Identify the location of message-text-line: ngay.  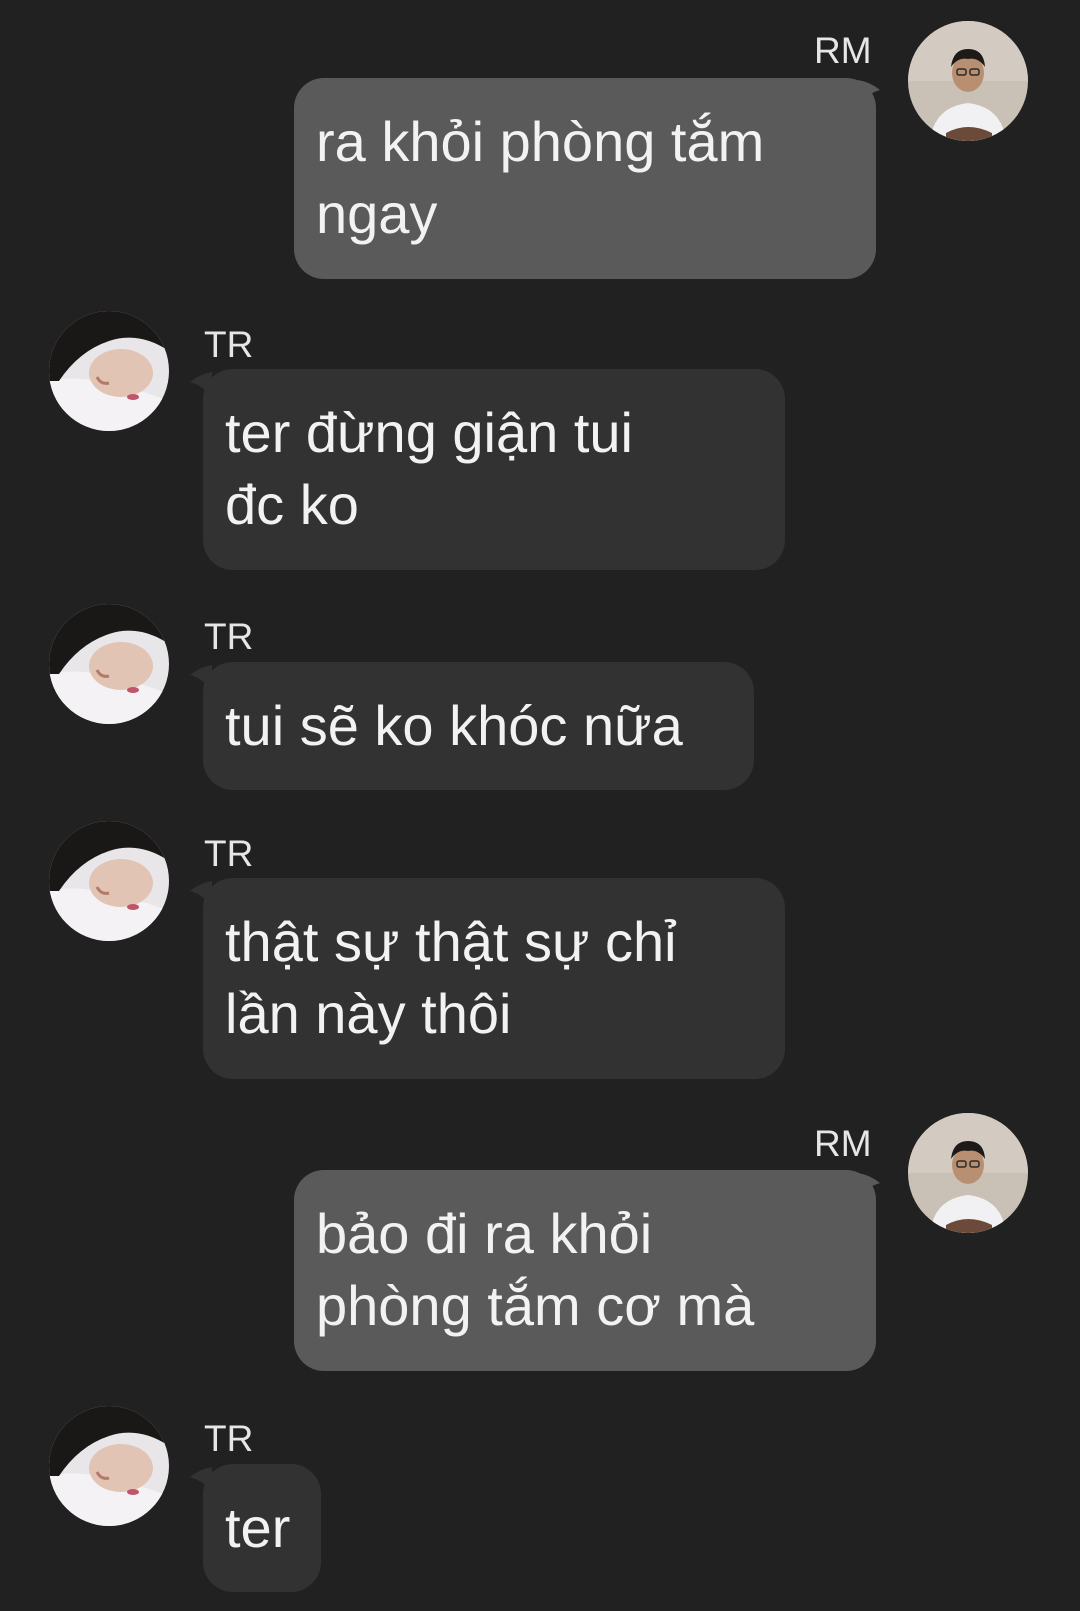
(377, 213).